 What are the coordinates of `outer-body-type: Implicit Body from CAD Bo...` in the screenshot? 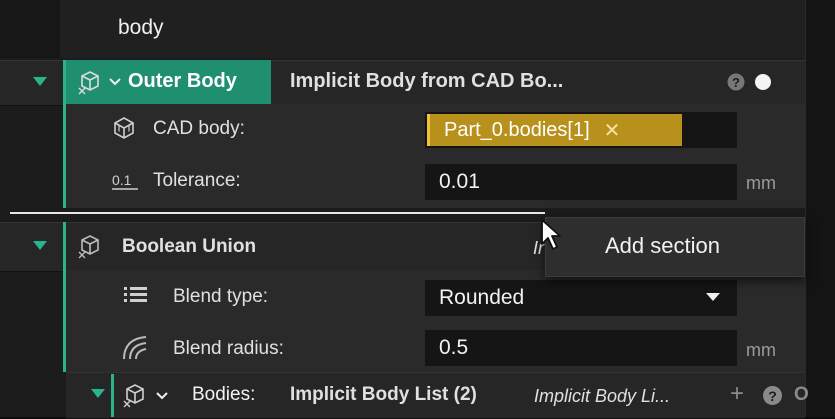 It's located at (426, 81).